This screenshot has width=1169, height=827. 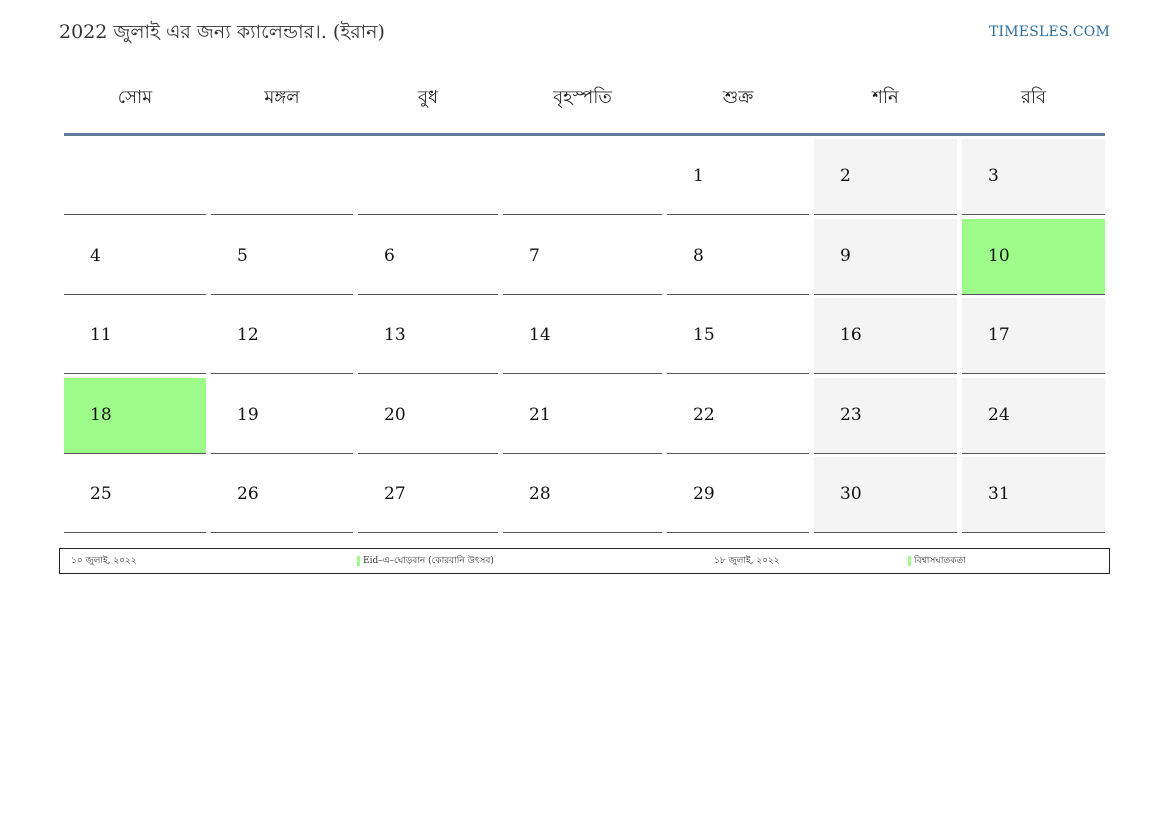 What do you see at coordinates (282, 336) in the screenshot?
I see `day-cell-12: 12` at bounding box center [282, 336].